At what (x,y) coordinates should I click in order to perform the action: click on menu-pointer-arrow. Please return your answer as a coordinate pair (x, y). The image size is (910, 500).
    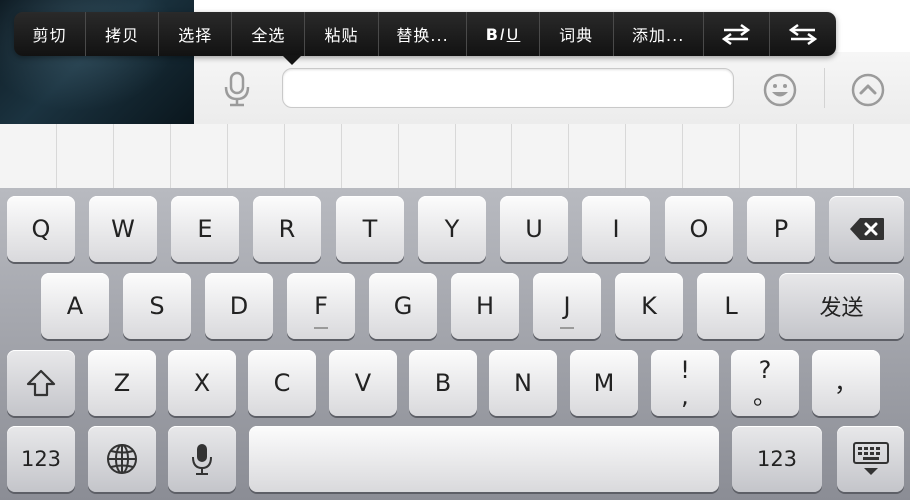
    Looking at the image, I should click on (292, 60).